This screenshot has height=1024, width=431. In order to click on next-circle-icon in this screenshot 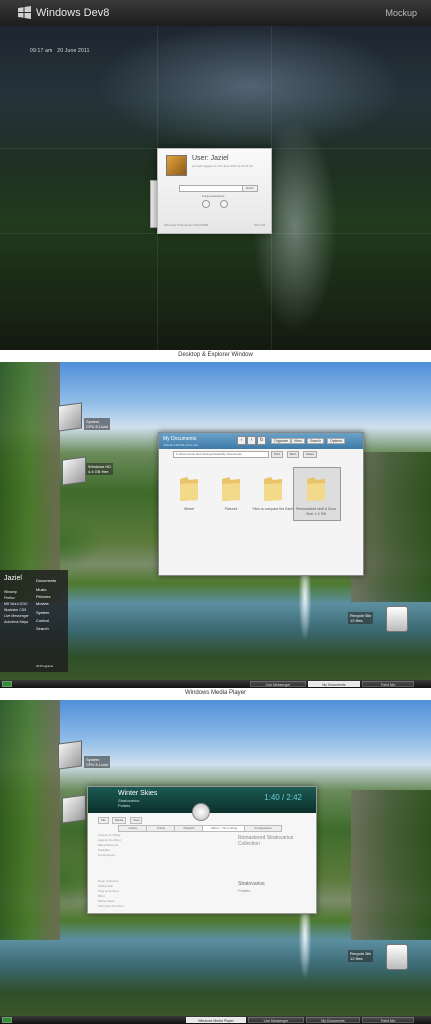, I will do `click(224, 204)`.